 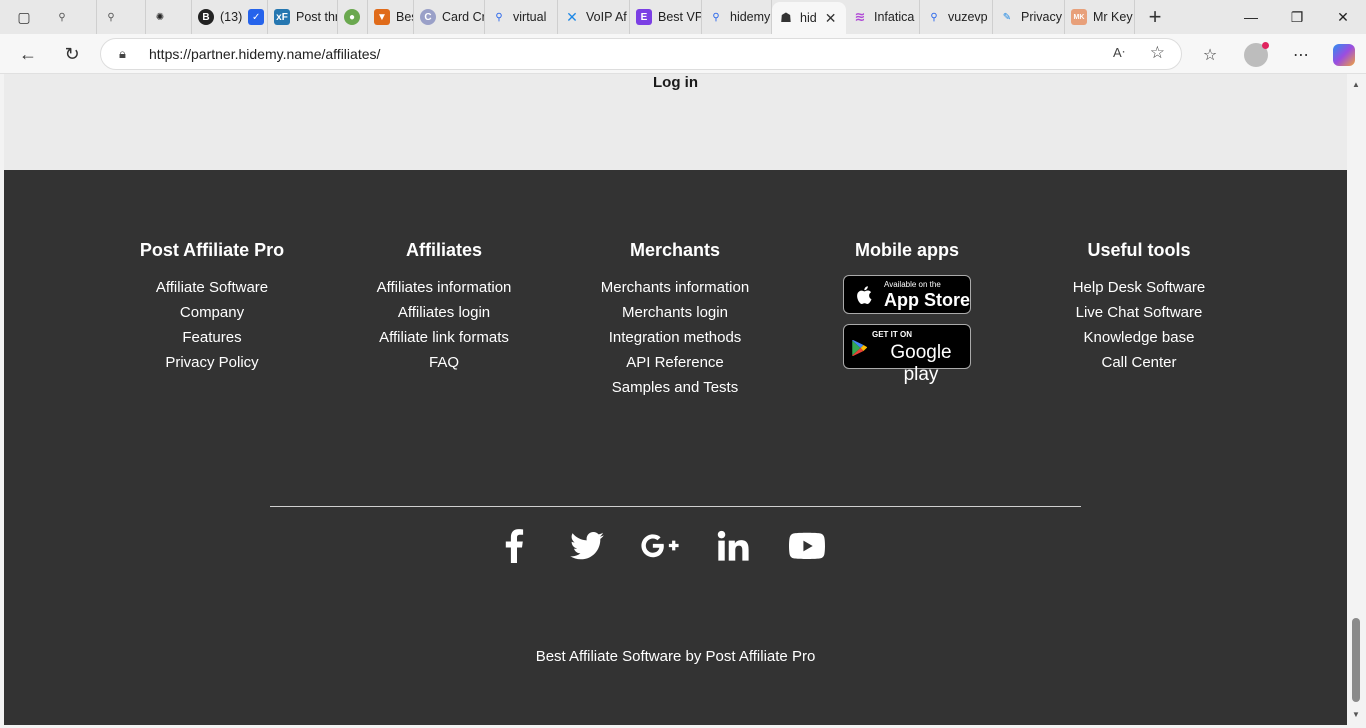 I want to click on linkedin-icon, so click(x=733, y=546).